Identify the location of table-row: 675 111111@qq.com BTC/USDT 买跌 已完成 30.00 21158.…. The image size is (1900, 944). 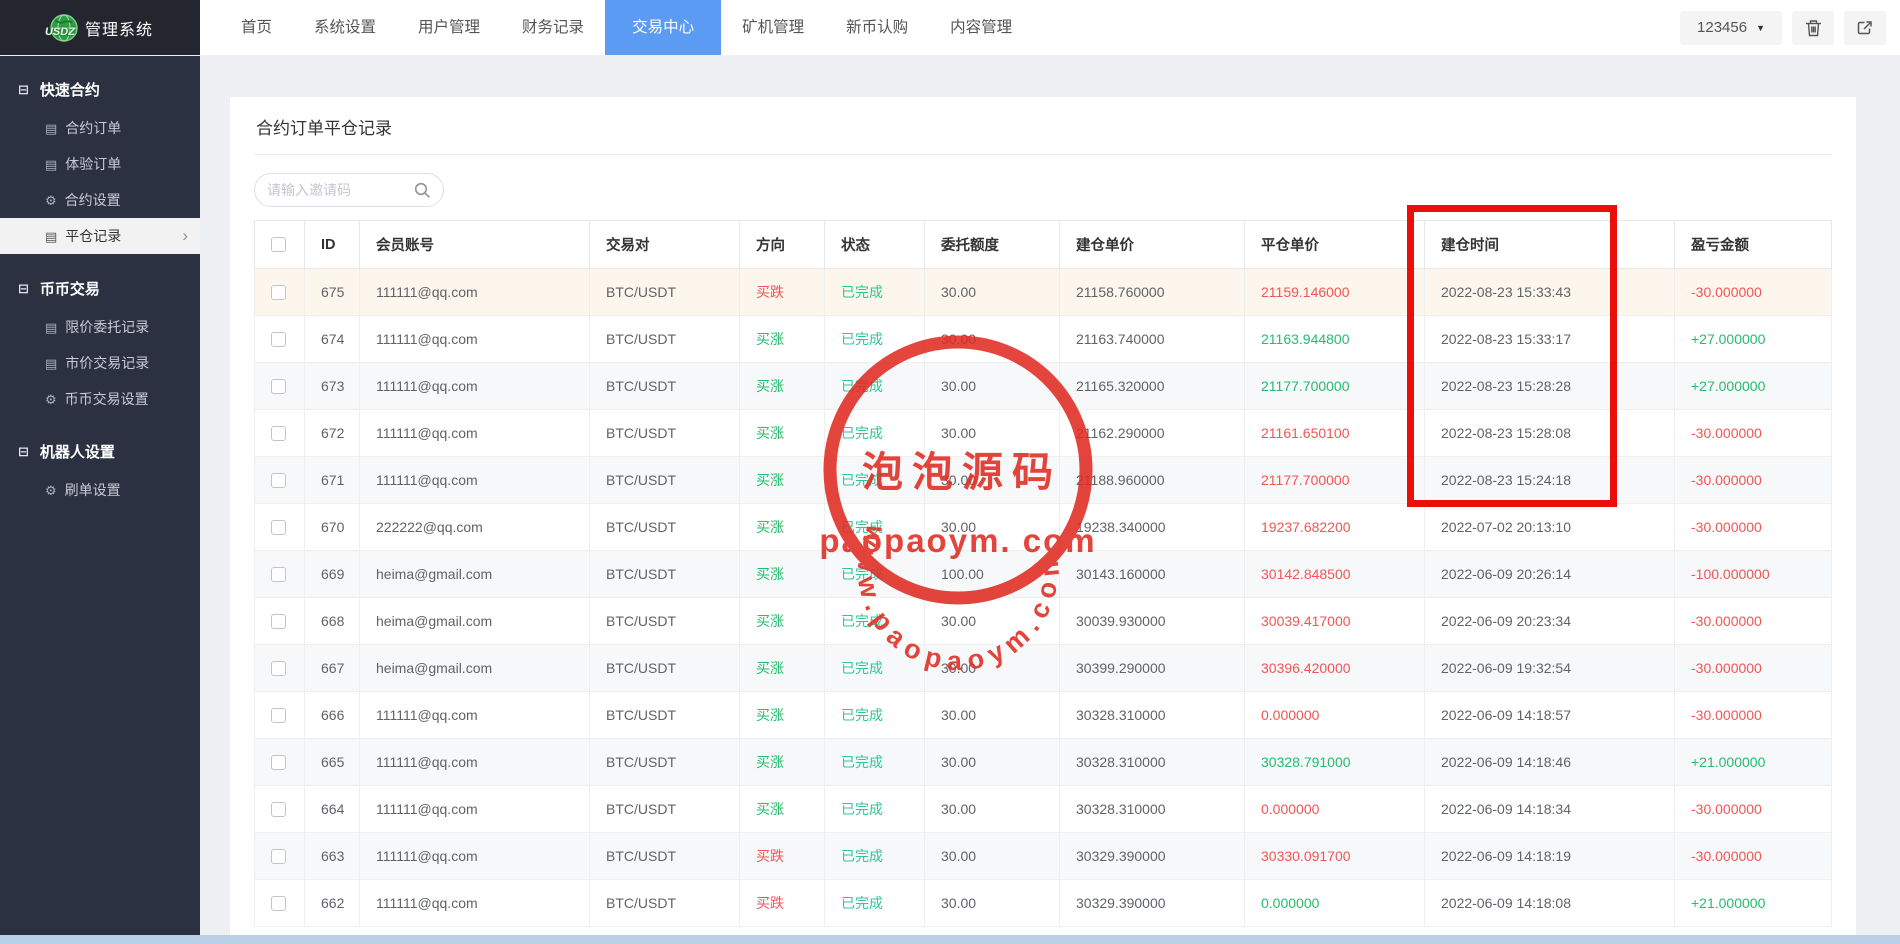
(1043, 292).